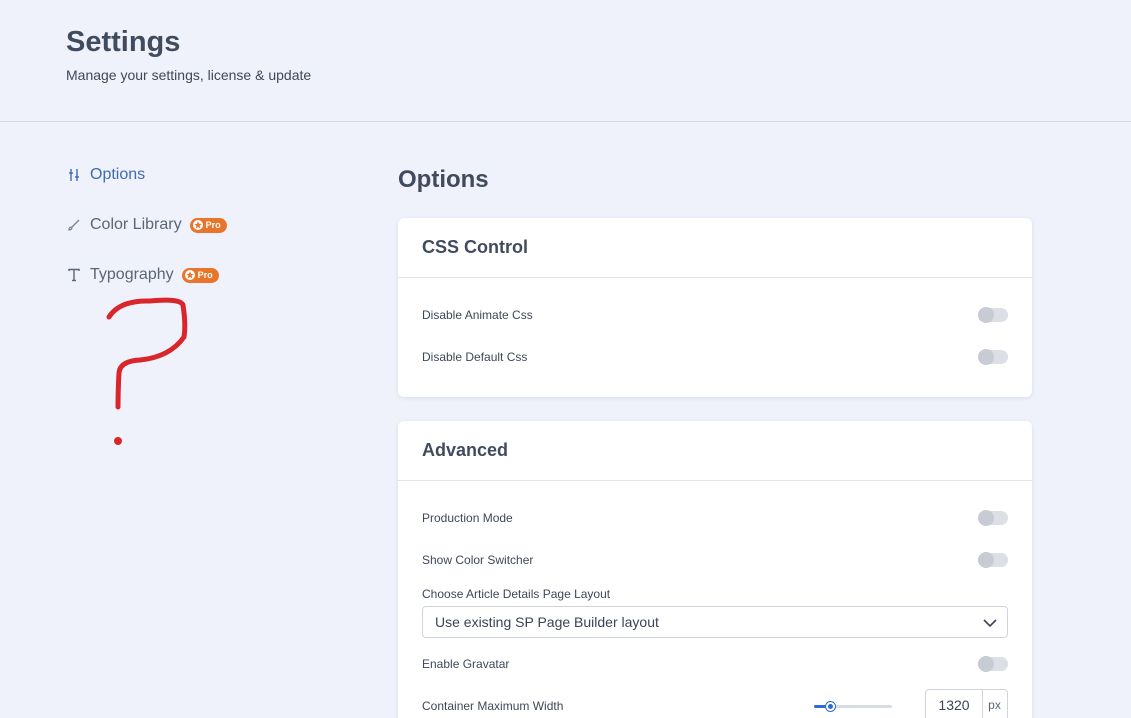  Describe the element at coordinates (715, 248) in the screenshot. I see `card-title: CSS Control` at that location.